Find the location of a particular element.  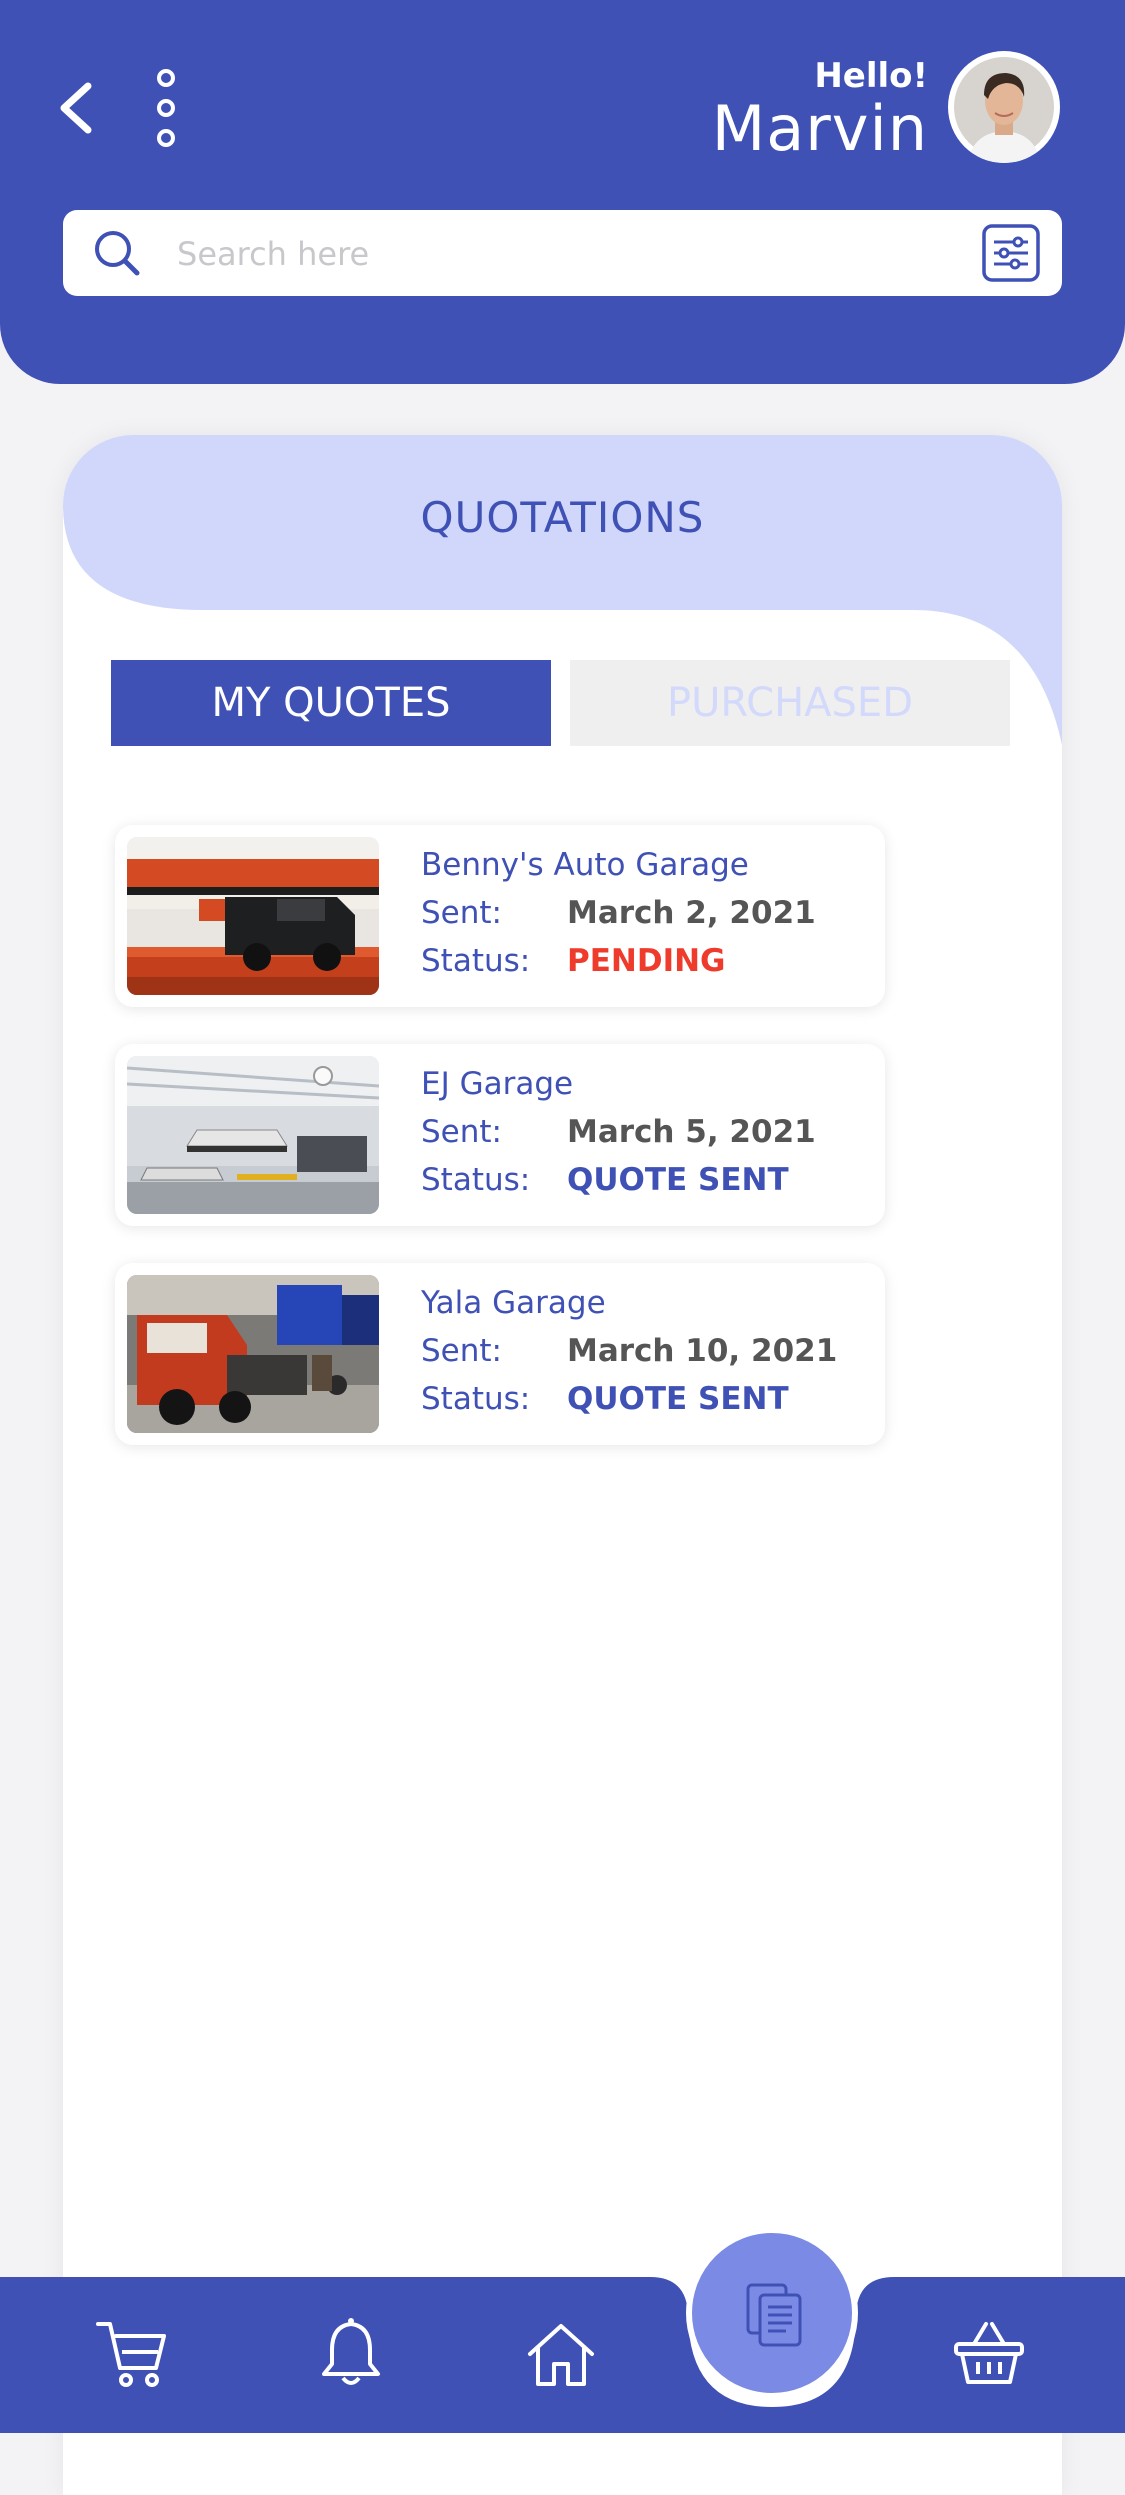

search-bar is located at coordinates (562, 254).